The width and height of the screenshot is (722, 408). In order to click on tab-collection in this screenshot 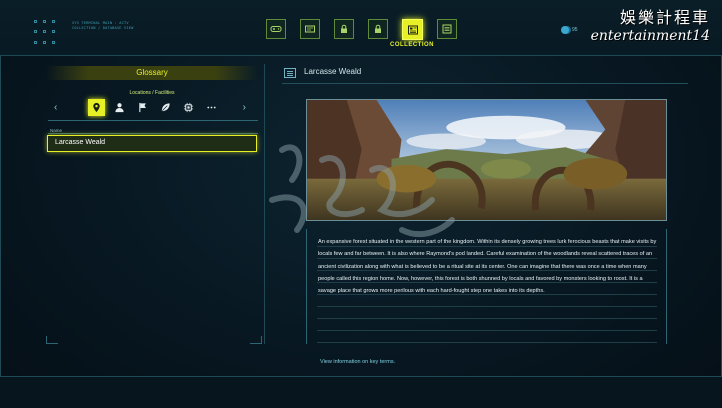, I will do `click(412, 29)`.